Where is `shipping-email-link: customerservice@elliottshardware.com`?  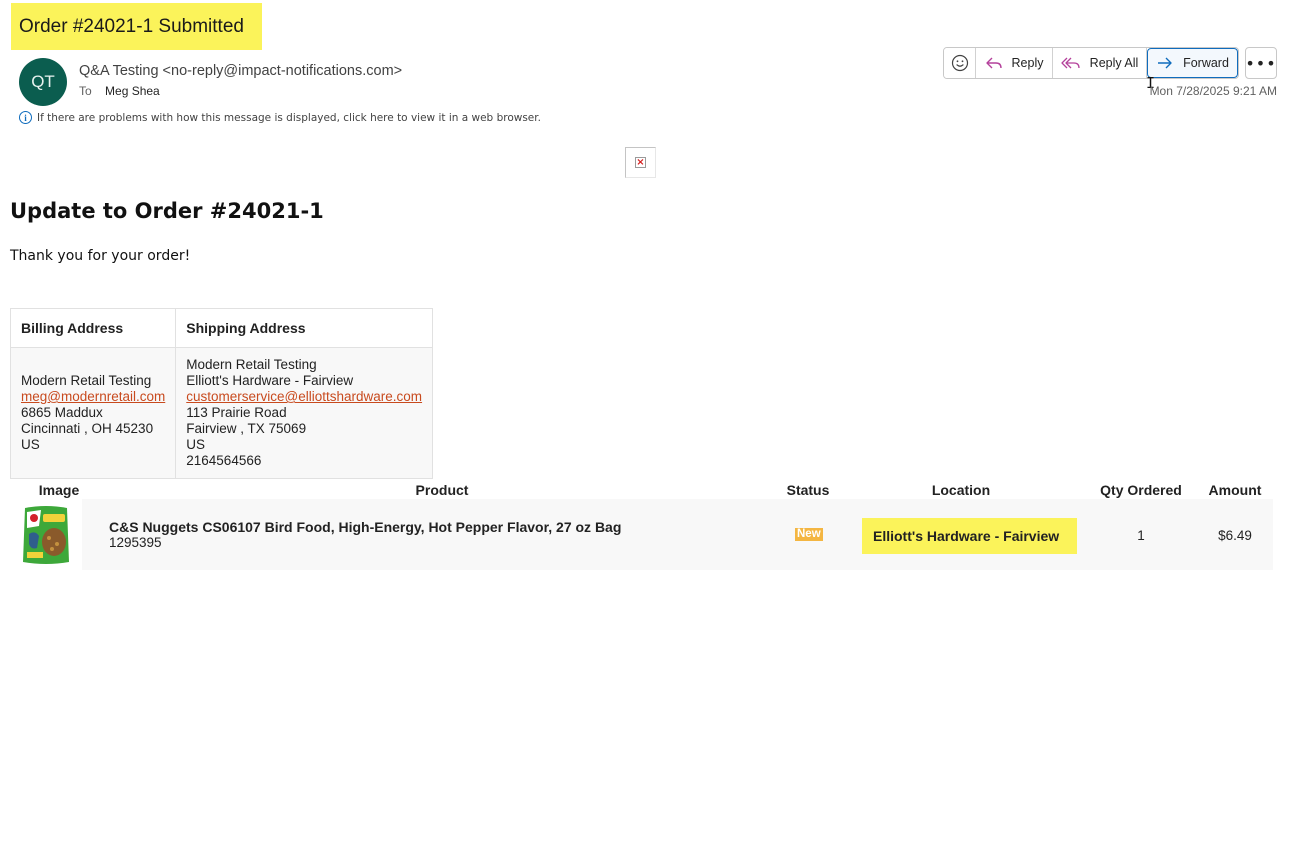
shipping-email-link: customerservice@elliottshardware.com is located at coordinates (304, 396).